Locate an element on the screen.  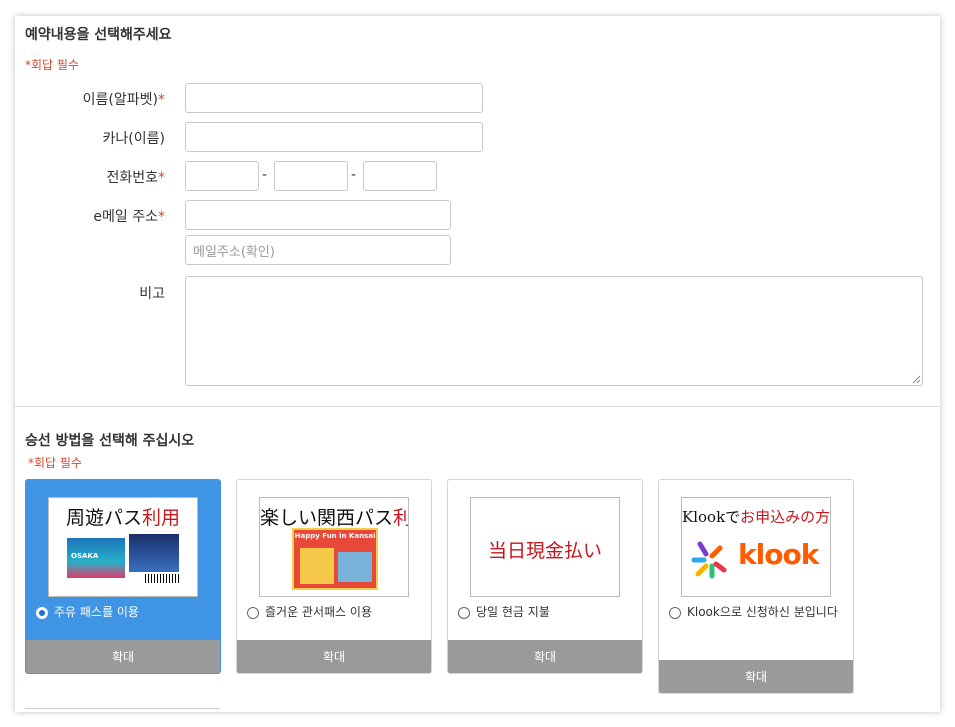
option-image-klook: Klookでお申込みの方 klook is located at coordinates (756, 547).